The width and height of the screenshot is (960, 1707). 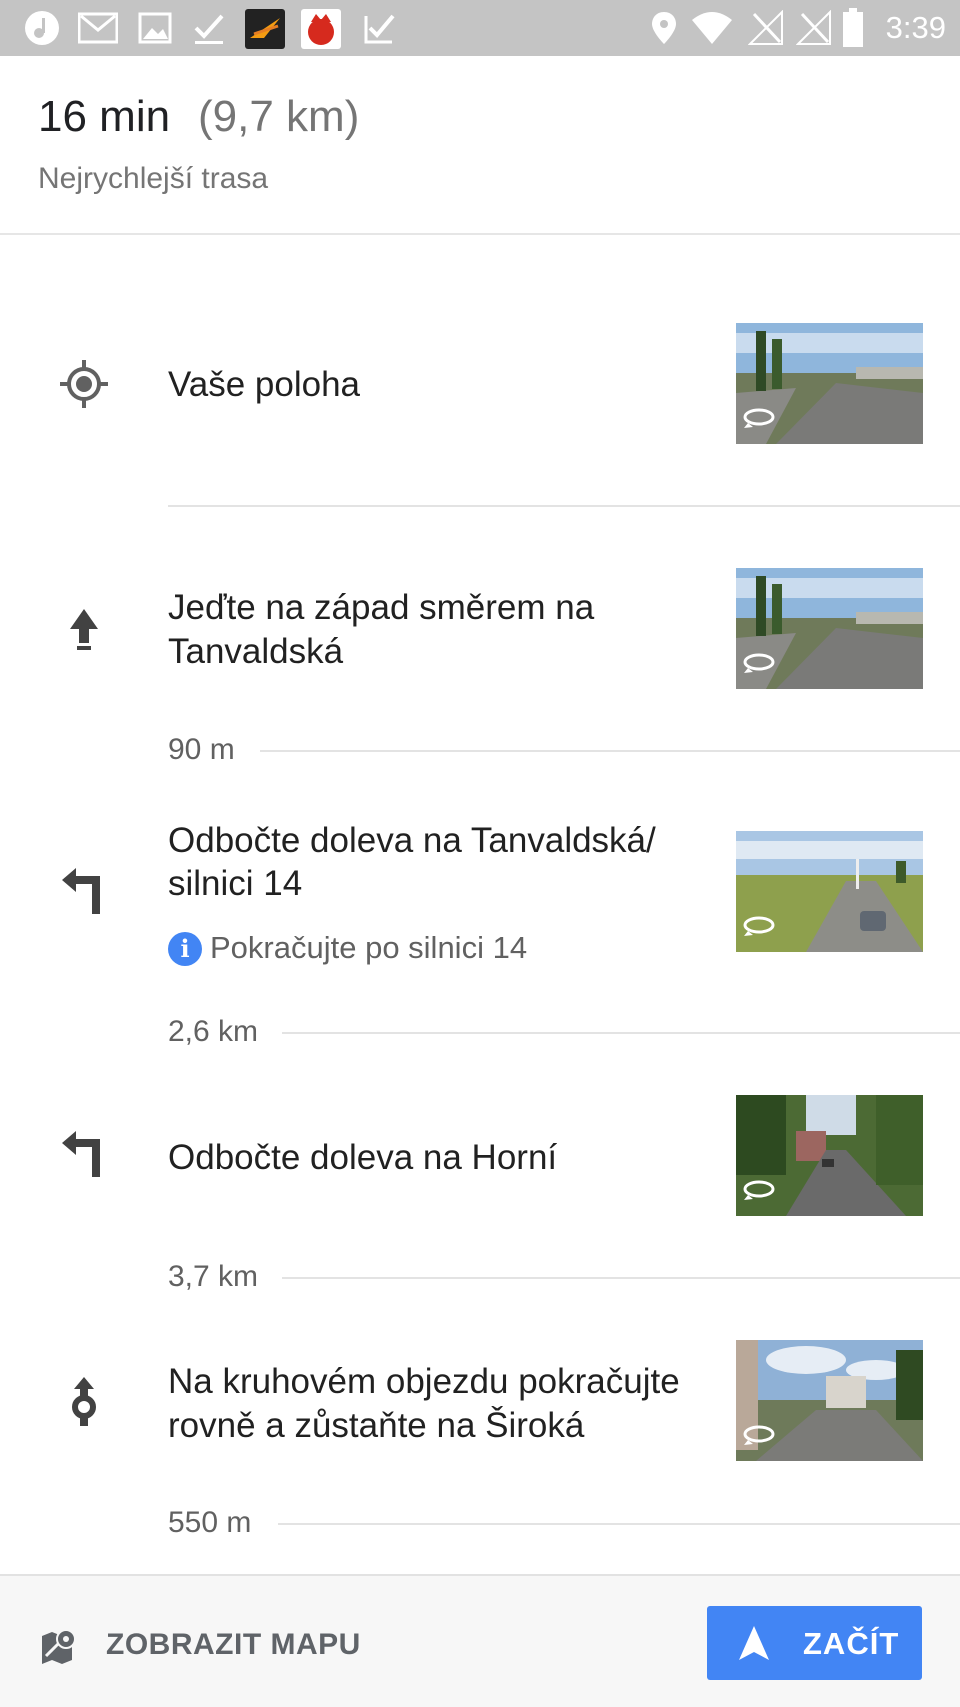 I want to click on tasks-check-icon, so click(x=209, y=29).